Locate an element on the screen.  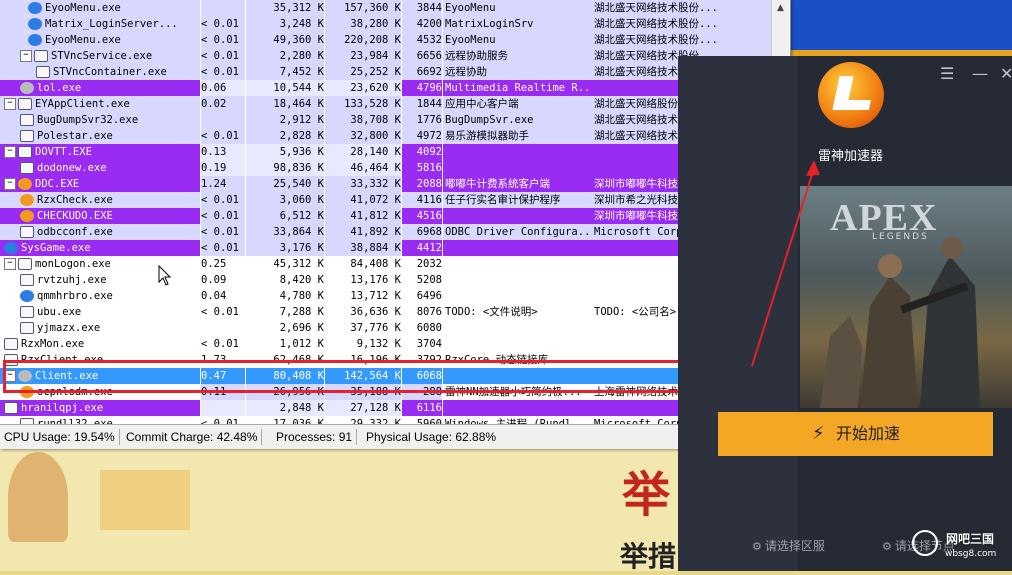
accelerator-sidebar is located at coordinates (738, 313).